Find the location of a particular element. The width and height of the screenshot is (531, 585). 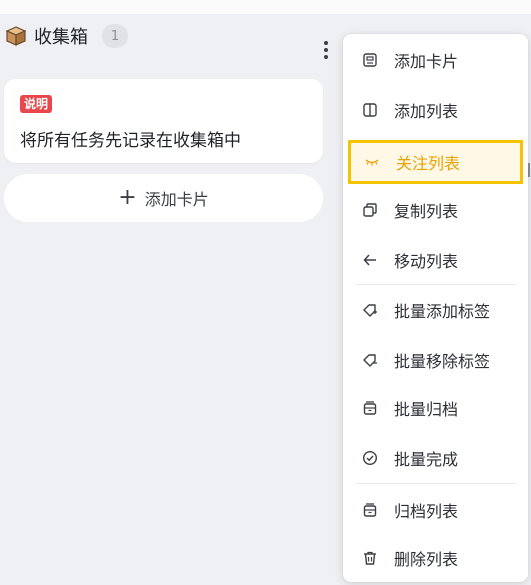

card-text: 将所有任务先记录在收集箱中 is located at coordinates (130, 141).